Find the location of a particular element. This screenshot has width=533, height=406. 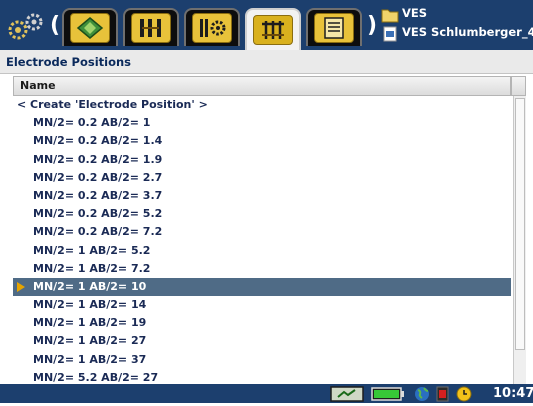

record-icon is located at coordinates (442, 394).